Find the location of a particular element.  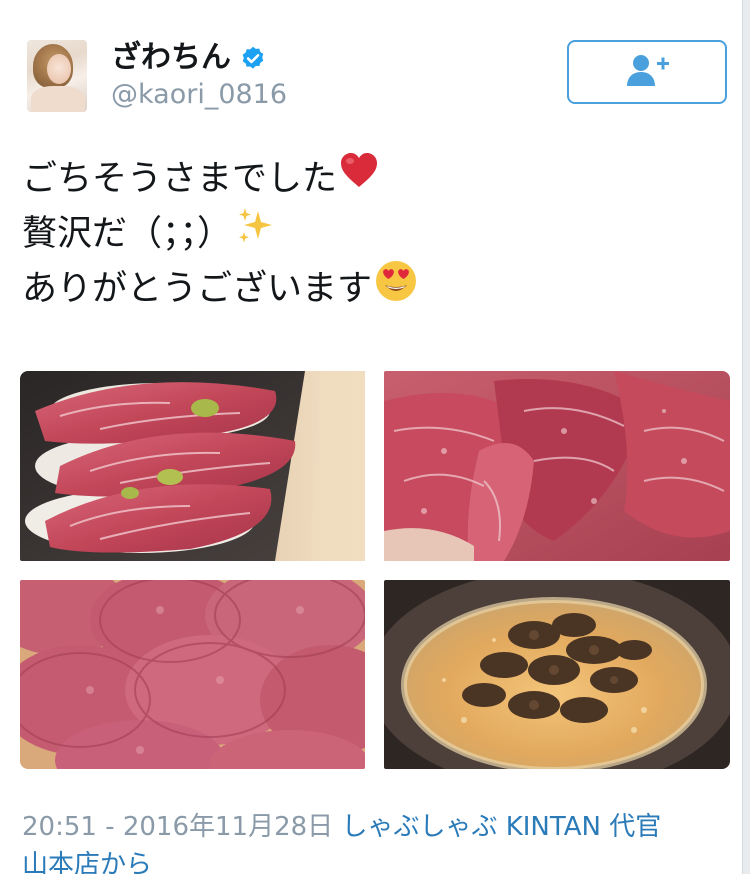

display-name: ざわちん is located at coordinates (171, 58).